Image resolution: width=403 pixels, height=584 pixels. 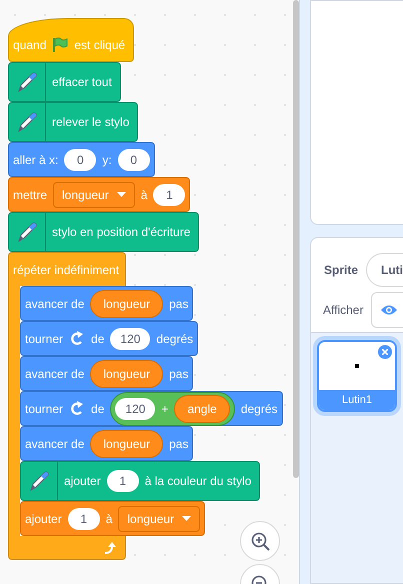 What do you see at coordinates (109, 338) in the screenshot?
I see `motion-block: tourner de 120 degrés` at bounding box center [109, 338].